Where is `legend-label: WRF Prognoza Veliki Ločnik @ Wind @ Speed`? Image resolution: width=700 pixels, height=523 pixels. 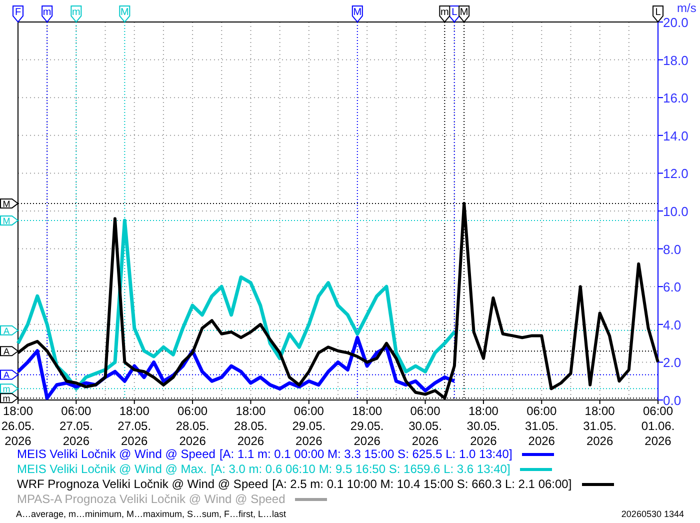 legend-label: WRF Prognoza Veliki Ločnik @ Wind @ Speed is located at coordinates (142, 484).